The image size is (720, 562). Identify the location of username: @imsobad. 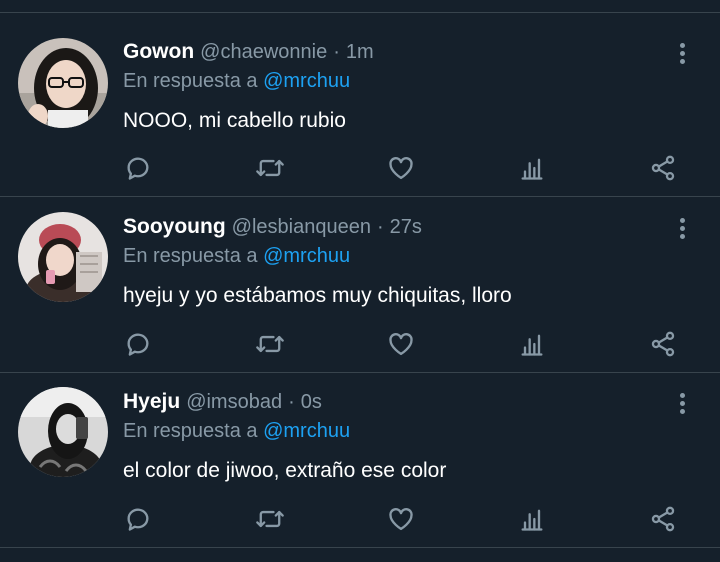
(234, 402).